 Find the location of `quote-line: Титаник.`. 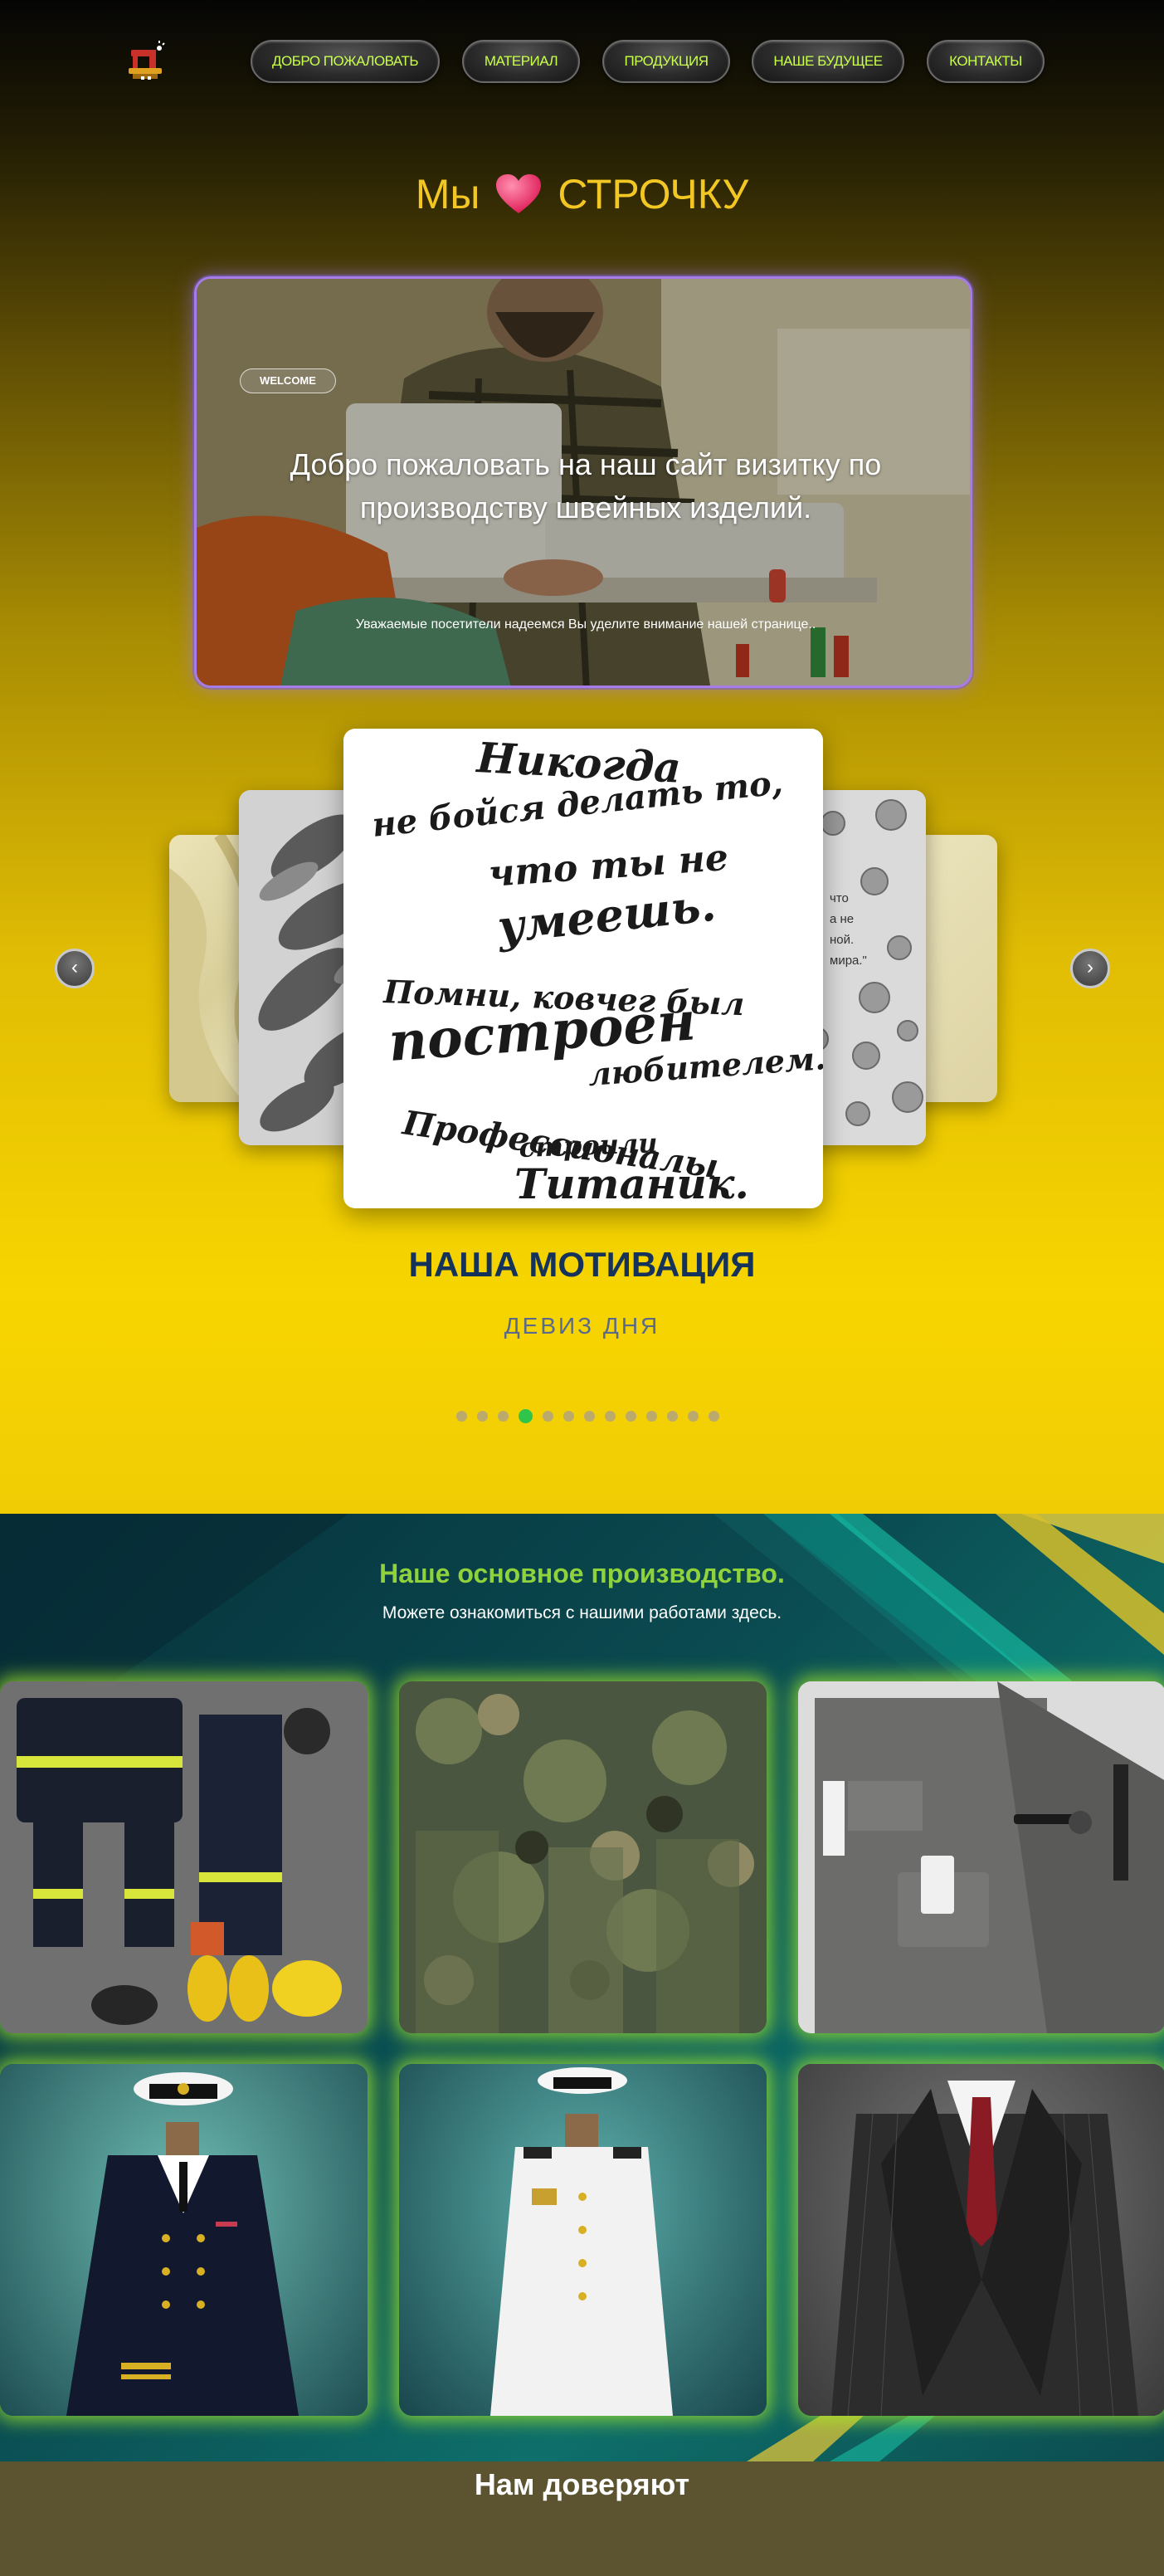

quote-line: Титаник. is located at coordinates (631, 1184).